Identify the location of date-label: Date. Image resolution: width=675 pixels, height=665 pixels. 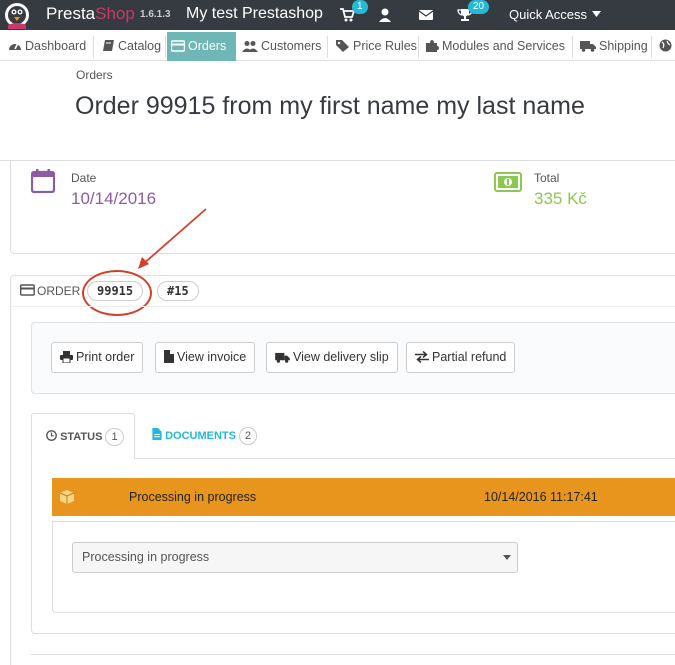
(84, 178).